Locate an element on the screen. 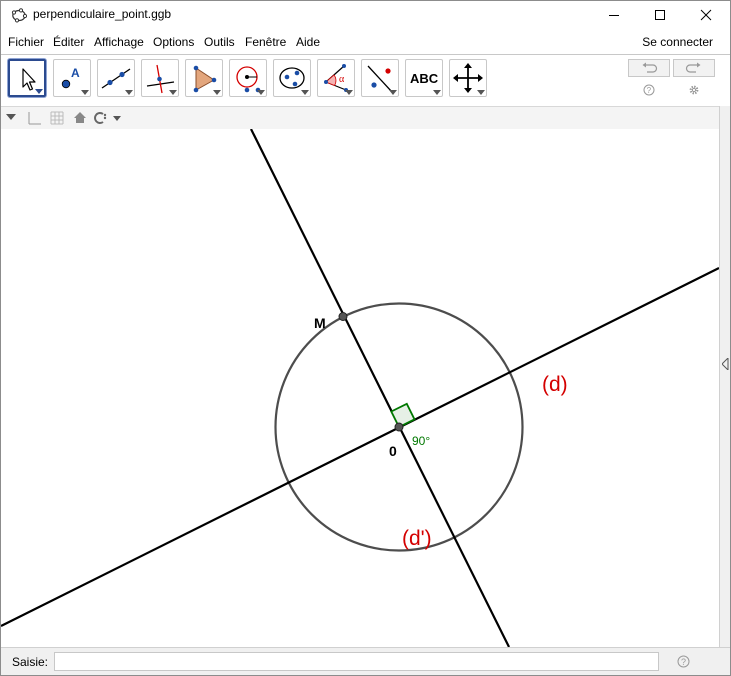 Image resolution: width=731 pixels, height=676 pixels. window-title: perpendiculaire_point.ggb is located at coordinates (102, 14).